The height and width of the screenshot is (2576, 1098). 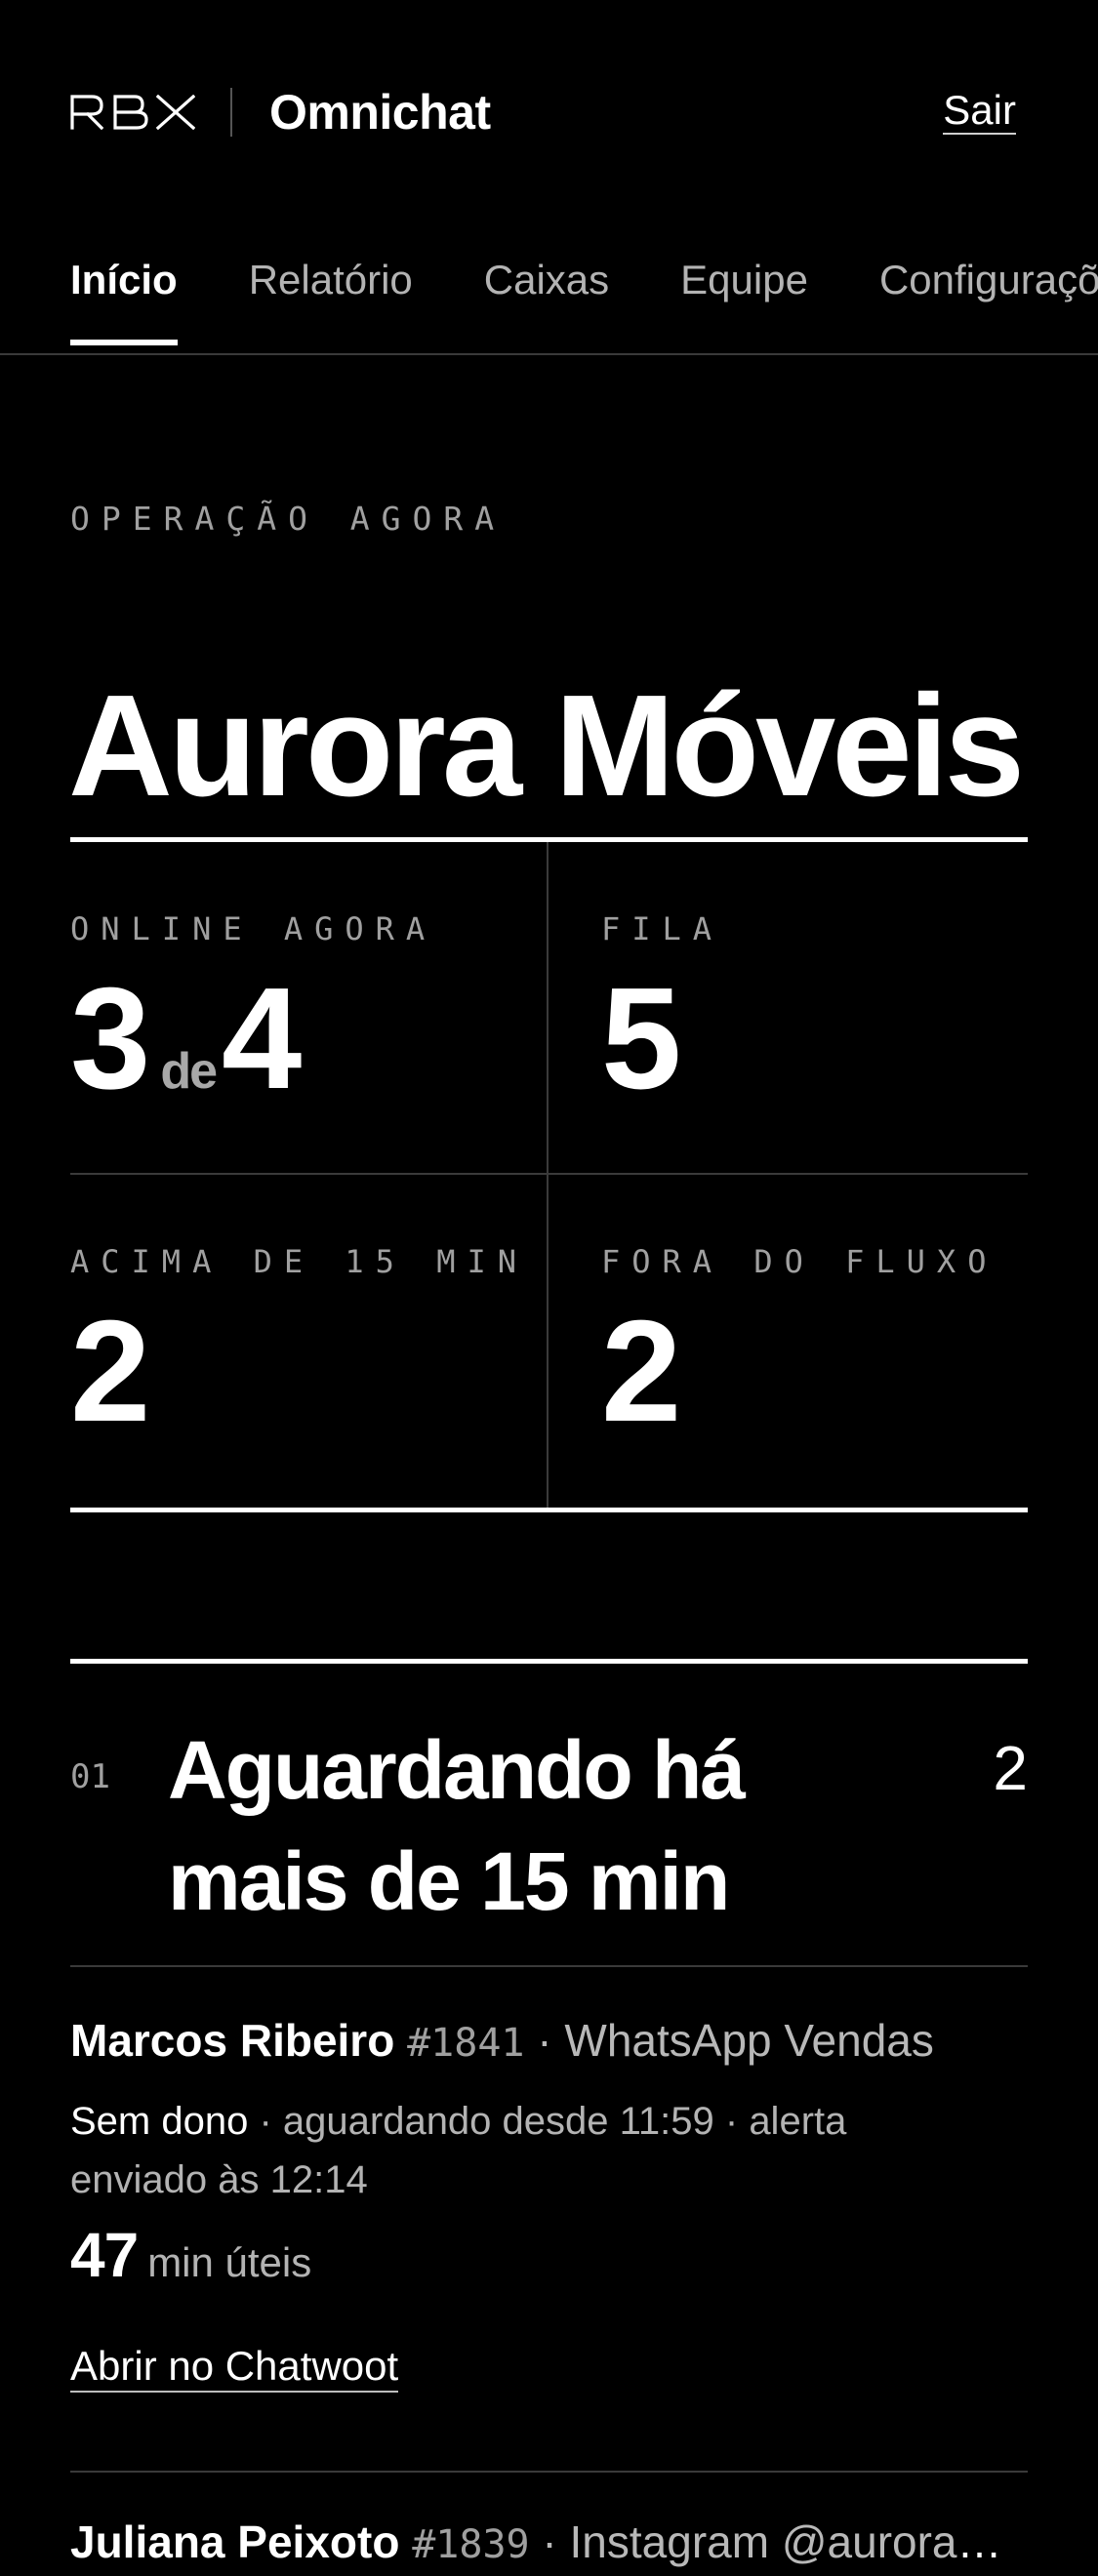 I want to click on stat-off-flow-label: FORA DO FLUXO, so click(x=799, y=1261).